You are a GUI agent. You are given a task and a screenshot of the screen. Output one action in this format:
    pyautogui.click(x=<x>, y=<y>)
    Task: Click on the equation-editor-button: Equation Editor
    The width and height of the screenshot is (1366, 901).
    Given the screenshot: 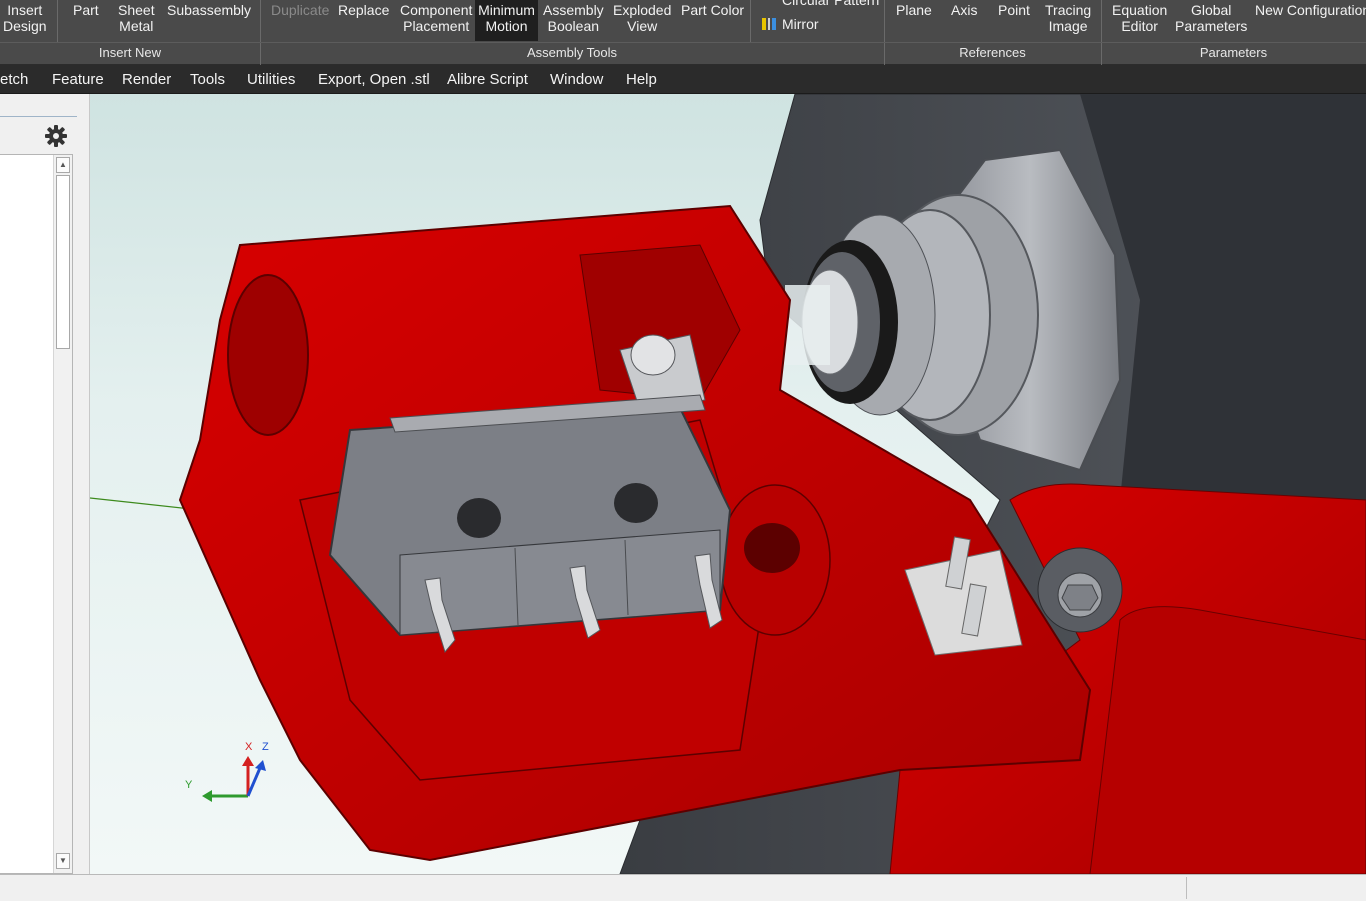 What is the action you would take?
    pyautogui.click(x=1139, y=18)
    